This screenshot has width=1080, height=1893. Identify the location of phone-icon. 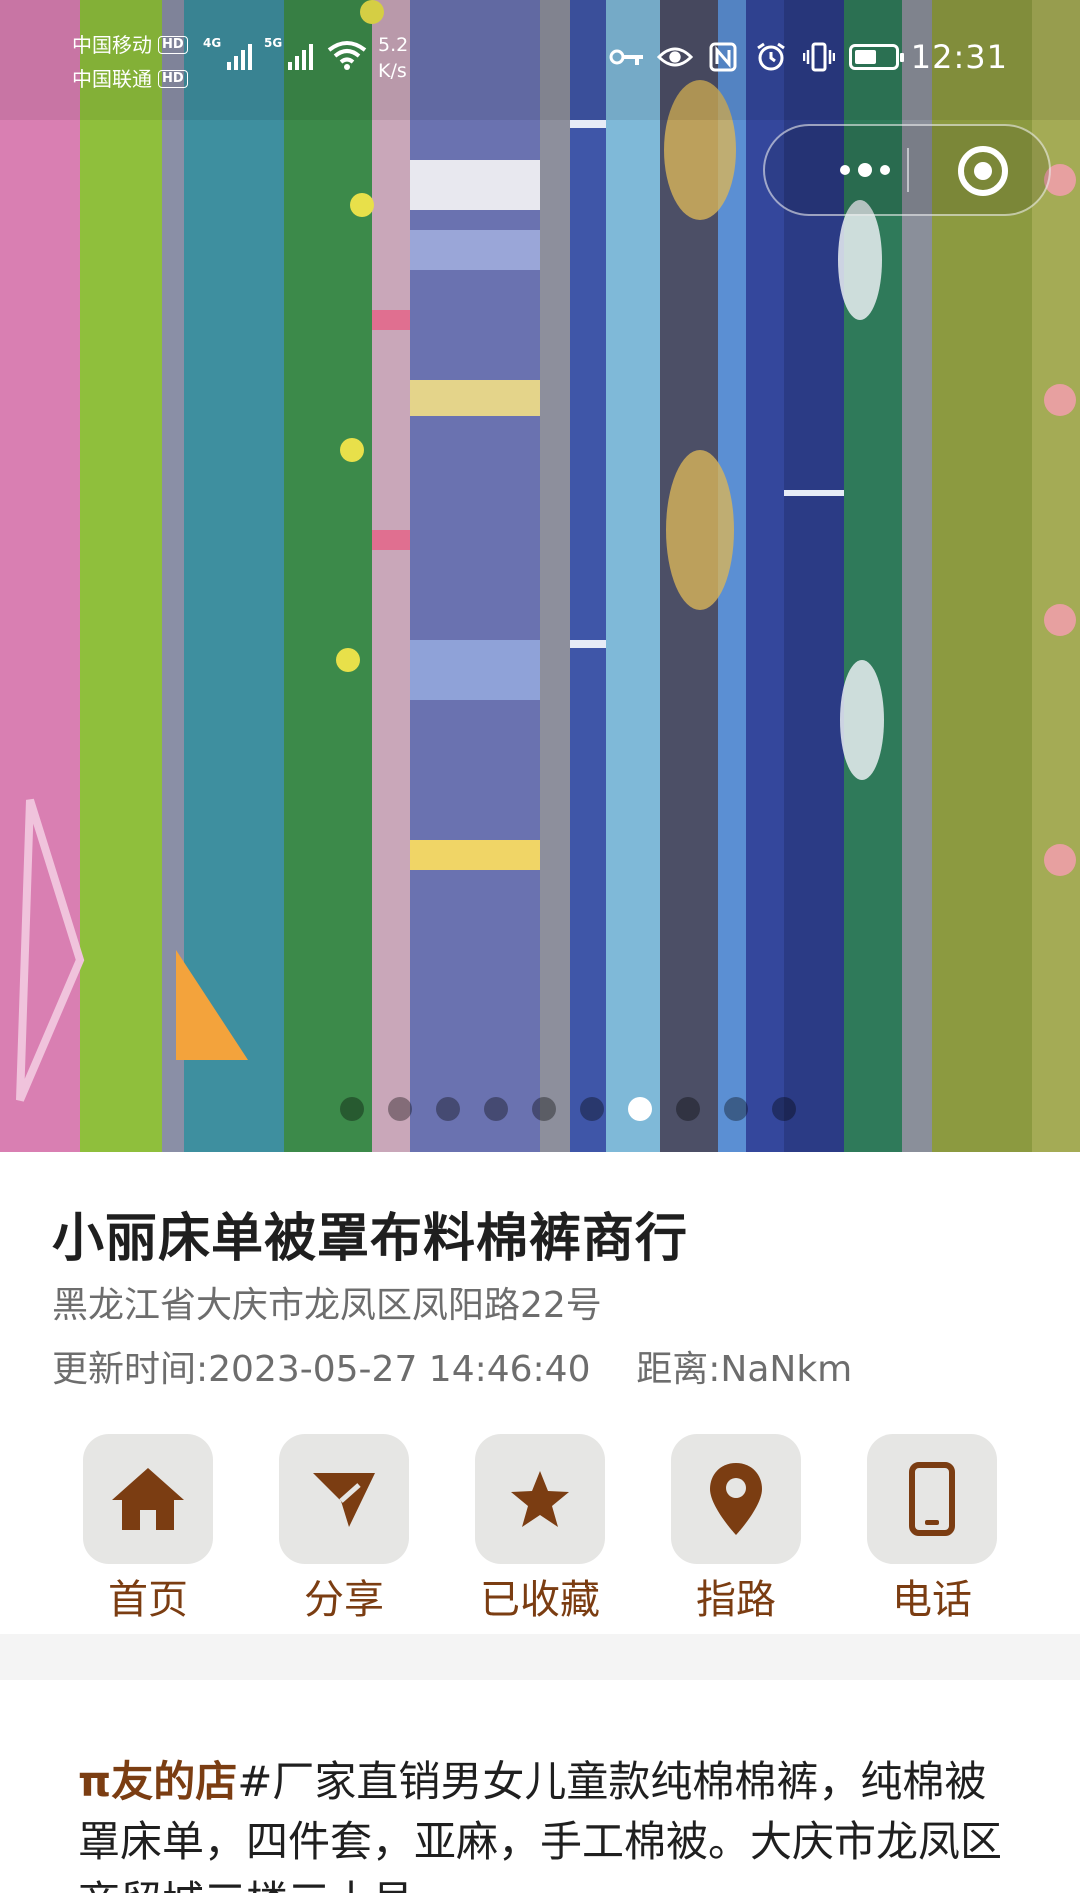
(932, 1499).